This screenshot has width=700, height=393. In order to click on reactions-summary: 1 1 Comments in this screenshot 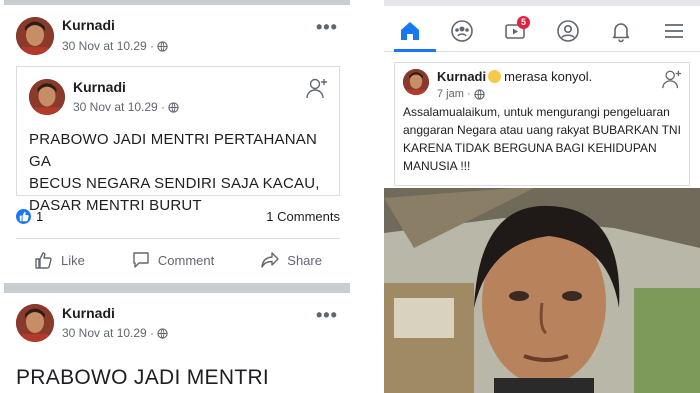, I will do `click(178, 217)`.